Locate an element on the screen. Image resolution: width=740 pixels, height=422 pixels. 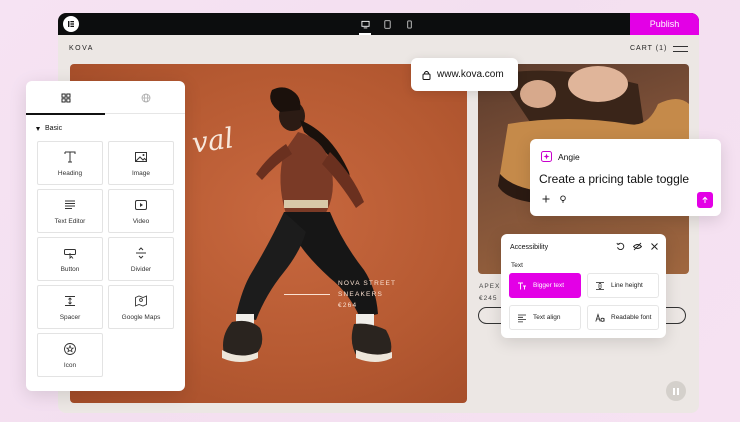
sparkle-icon is located at coordinates (546, 156).